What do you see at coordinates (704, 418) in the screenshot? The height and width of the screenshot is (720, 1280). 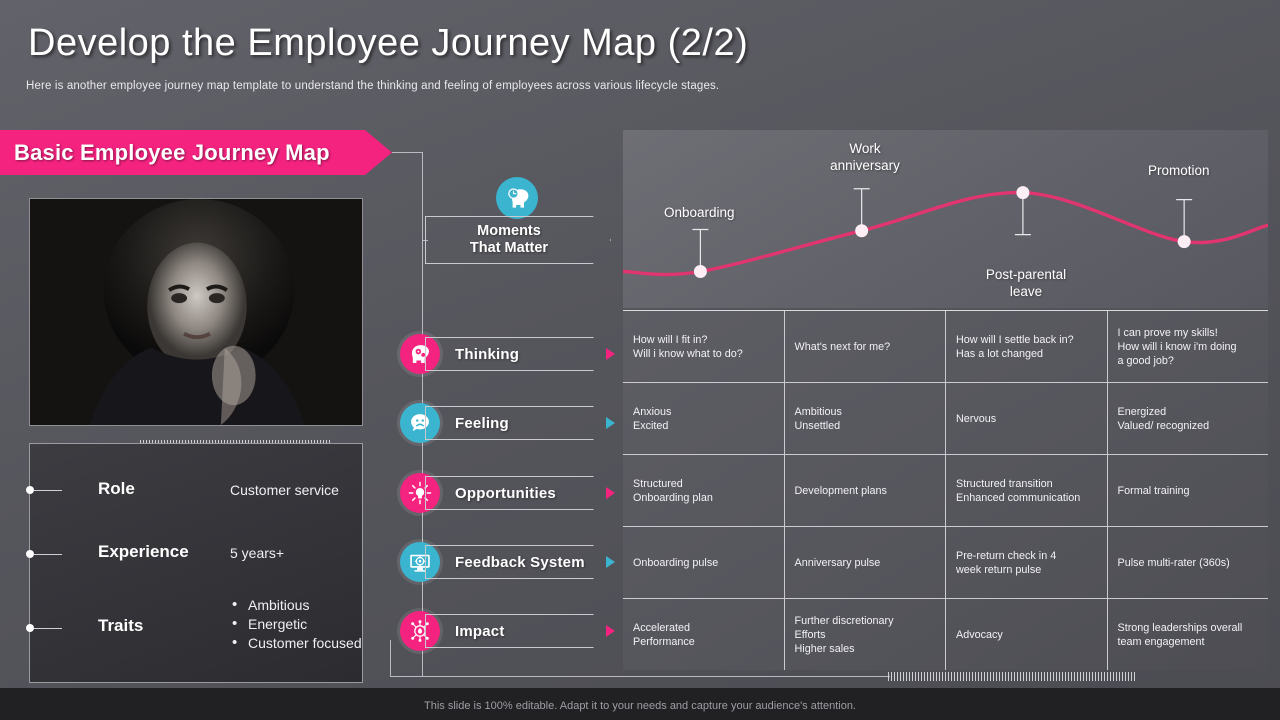 I see `table-cell: Anxious Excited` at bounding box center [704, 418].